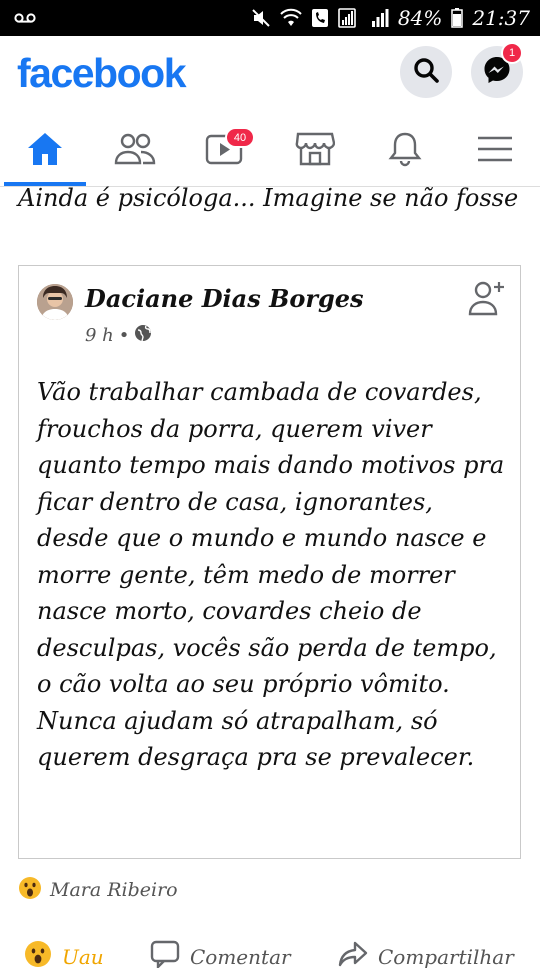 The image size is (540, 974). What do you see at coordinates (420, 18) in the screenshot?
I see `battery-percent: 84%` at bounding box center [420, 18].